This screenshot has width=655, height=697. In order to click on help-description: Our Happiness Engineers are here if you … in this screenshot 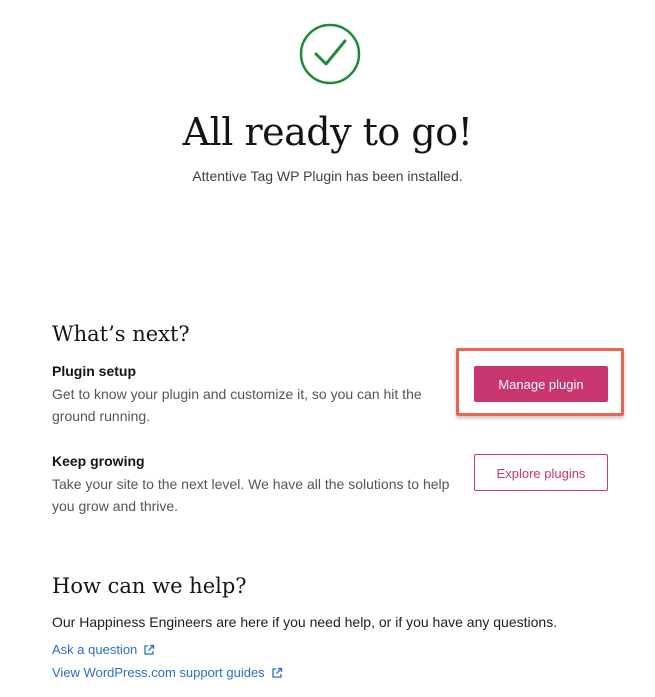, I will do `click(305, 622)`.